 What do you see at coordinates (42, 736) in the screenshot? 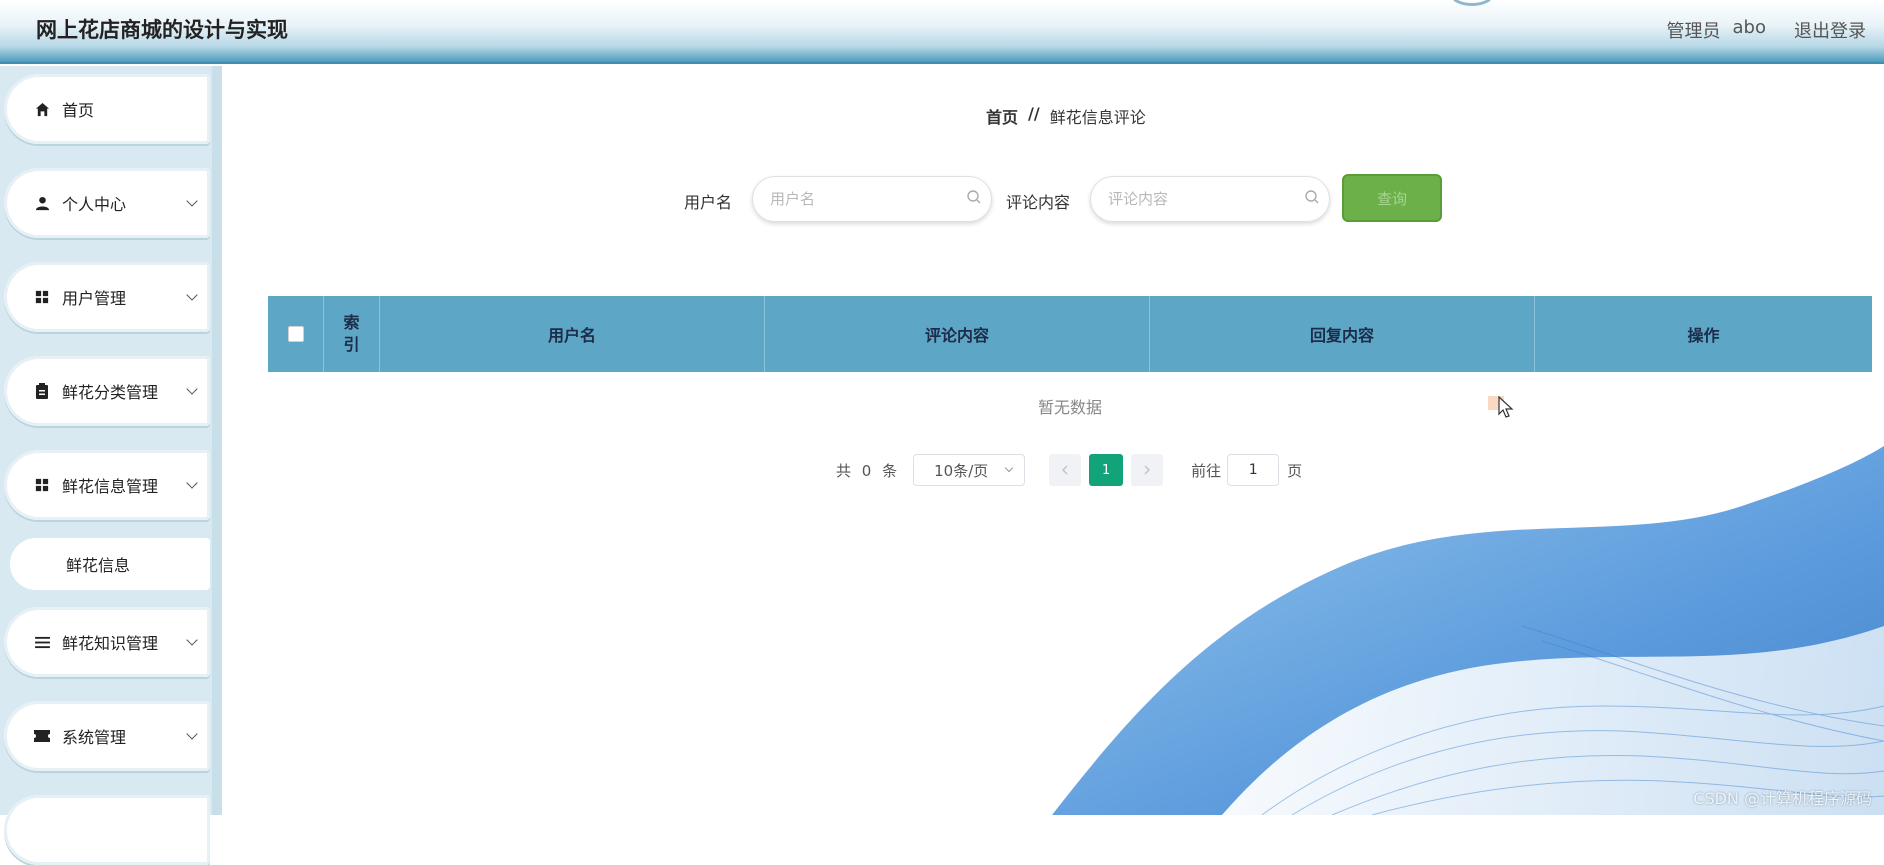
I see `ticket-icon` at bounding box center [42, 736].